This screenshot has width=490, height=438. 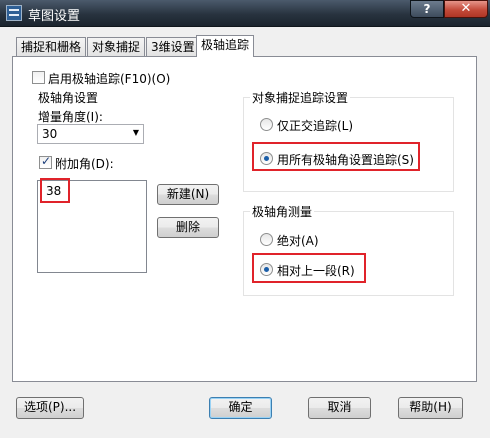 What do you see at coordinates (188, 227) in the screenshot?
I see `delete-angle-button: 删除` at bounding box center [188, 227].